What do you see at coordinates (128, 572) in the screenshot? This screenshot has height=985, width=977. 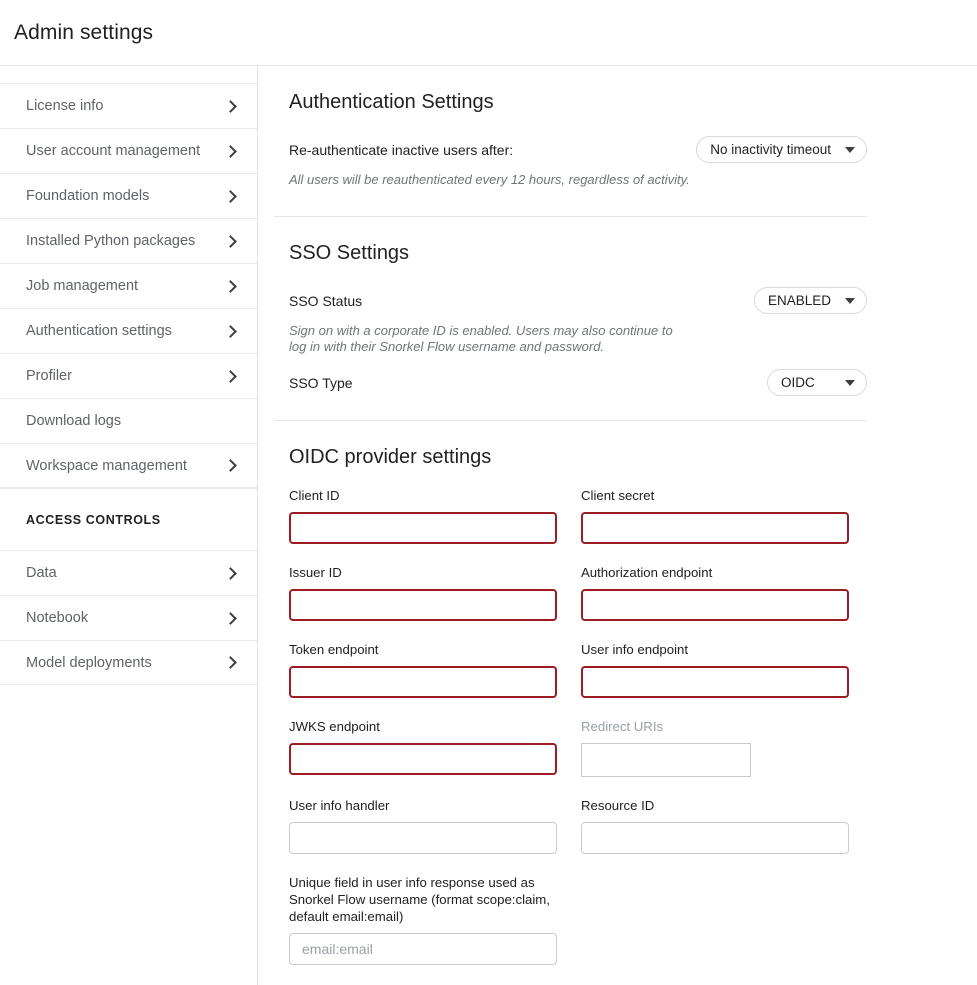 I see `sidebar-item-data: Data` at bounding box center [128, 572].